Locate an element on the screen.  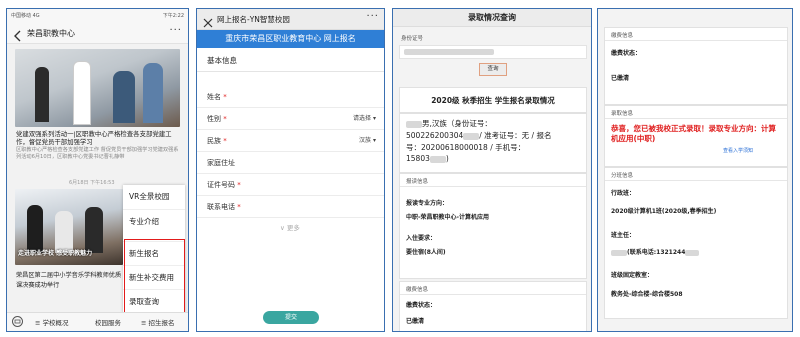
teacher-value: (联系电话:1321244 is located at coordinates (655, 251).